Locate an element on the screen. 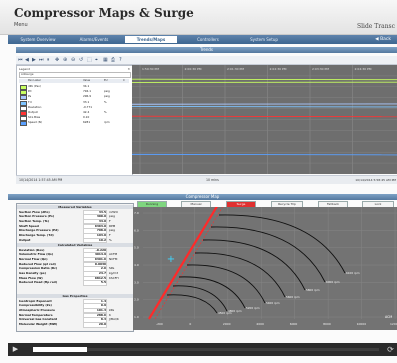  cursor-icon: ⌖ is located at coordinates (96, 60).